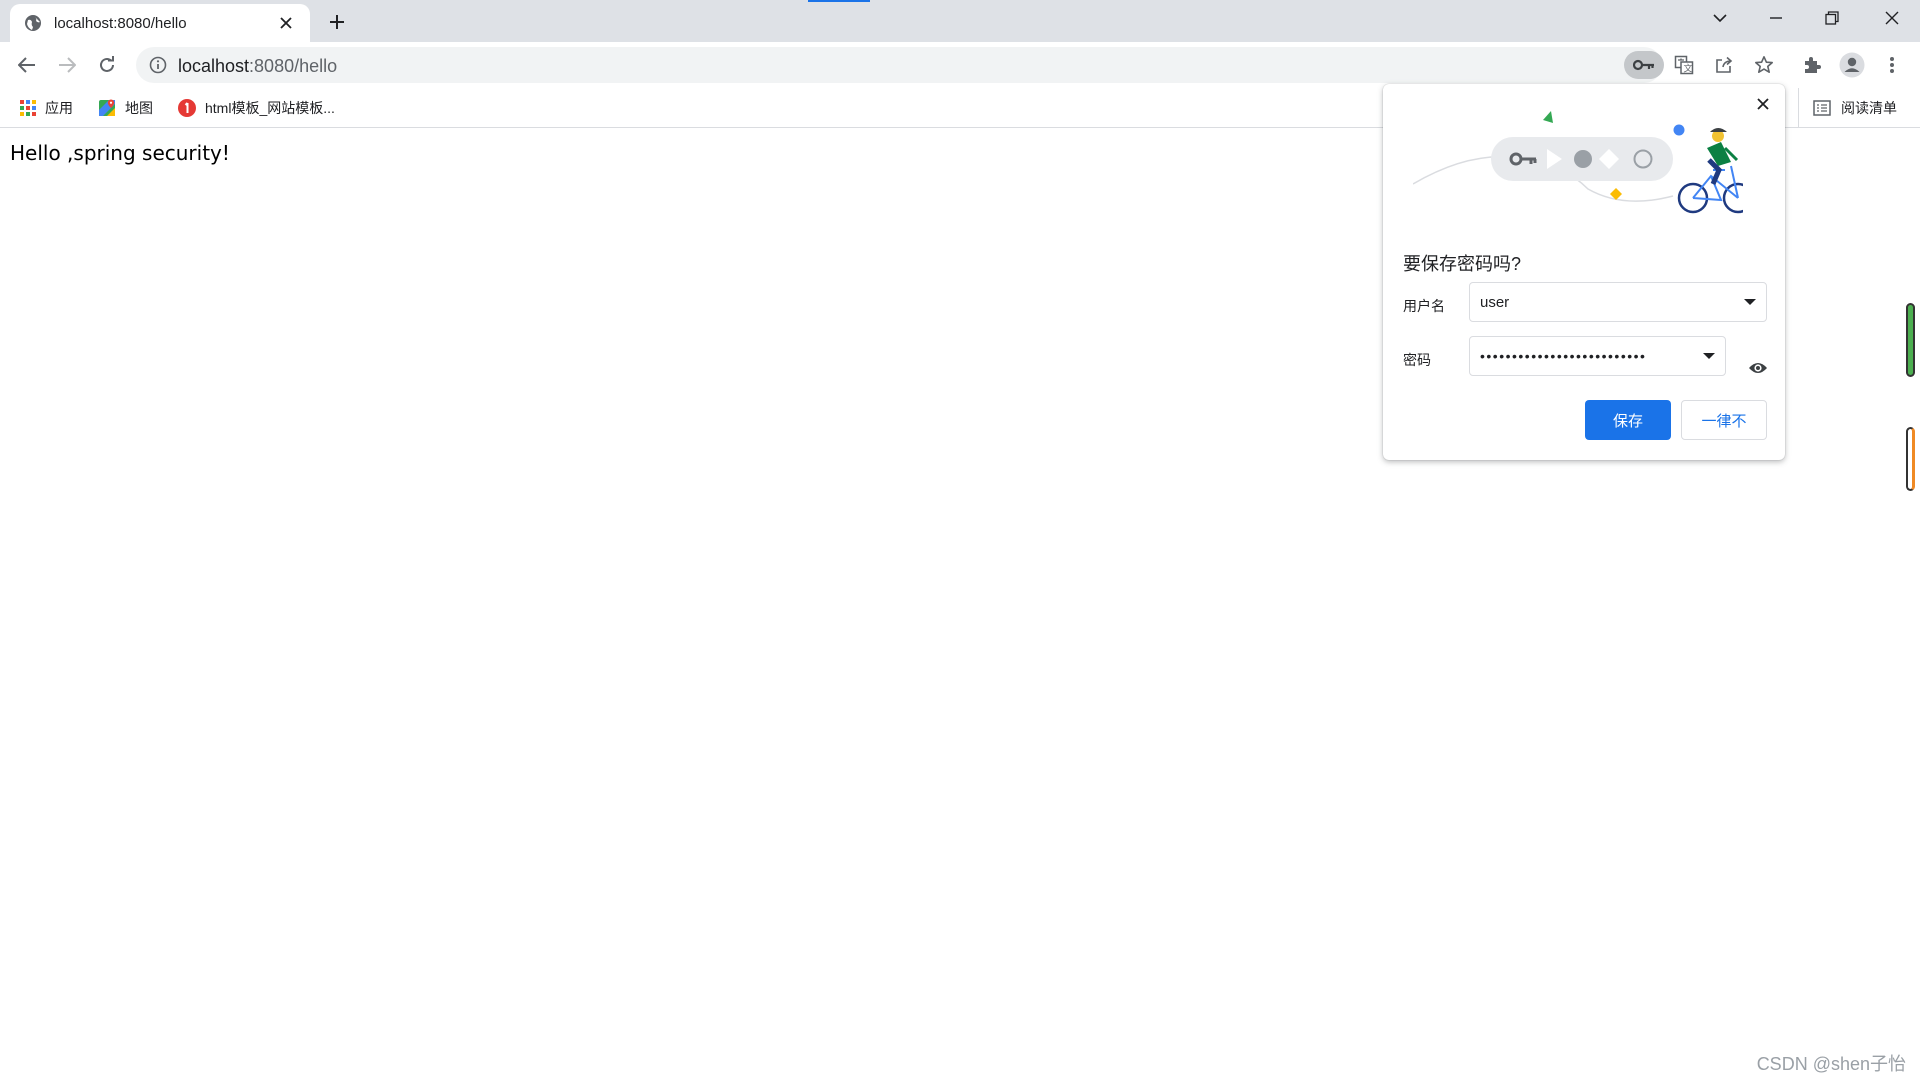  Describe the element at coordinates (960, 21) in the screenshot. I see `tab-strip: localhost:8080/hello` at that location.